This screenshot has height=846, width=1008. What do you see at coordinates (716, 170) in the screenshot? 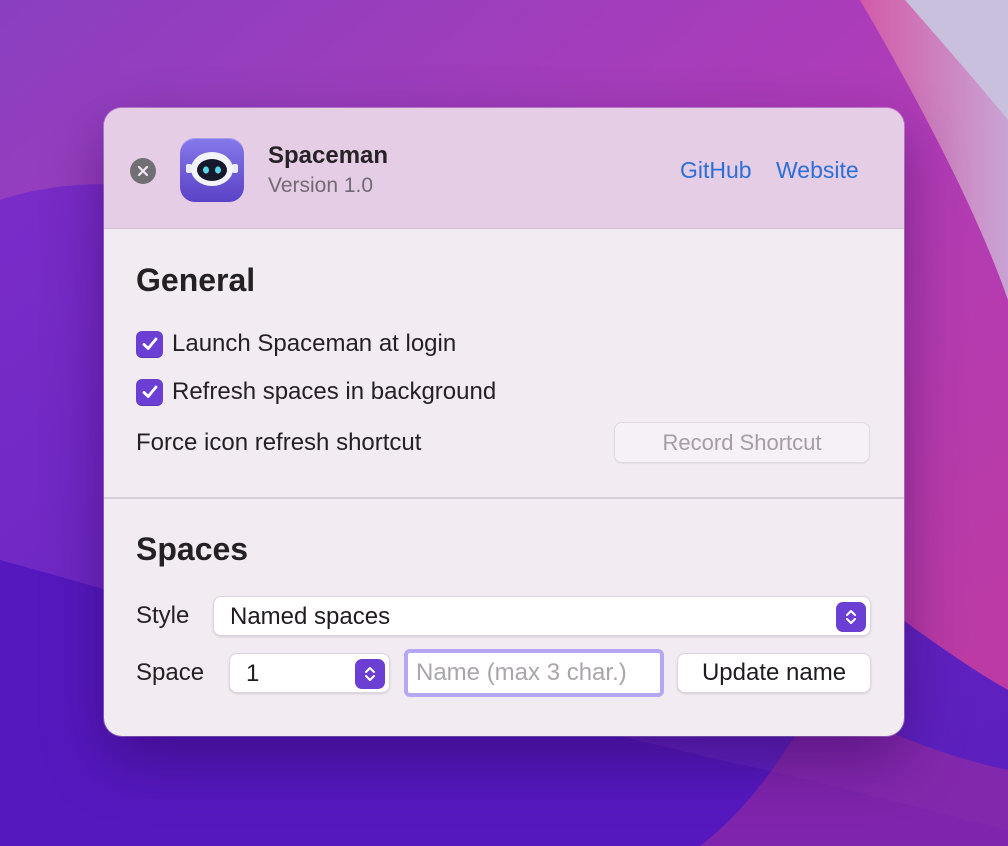
I see `github-link: GitHub` at bounding box center [716, 170].